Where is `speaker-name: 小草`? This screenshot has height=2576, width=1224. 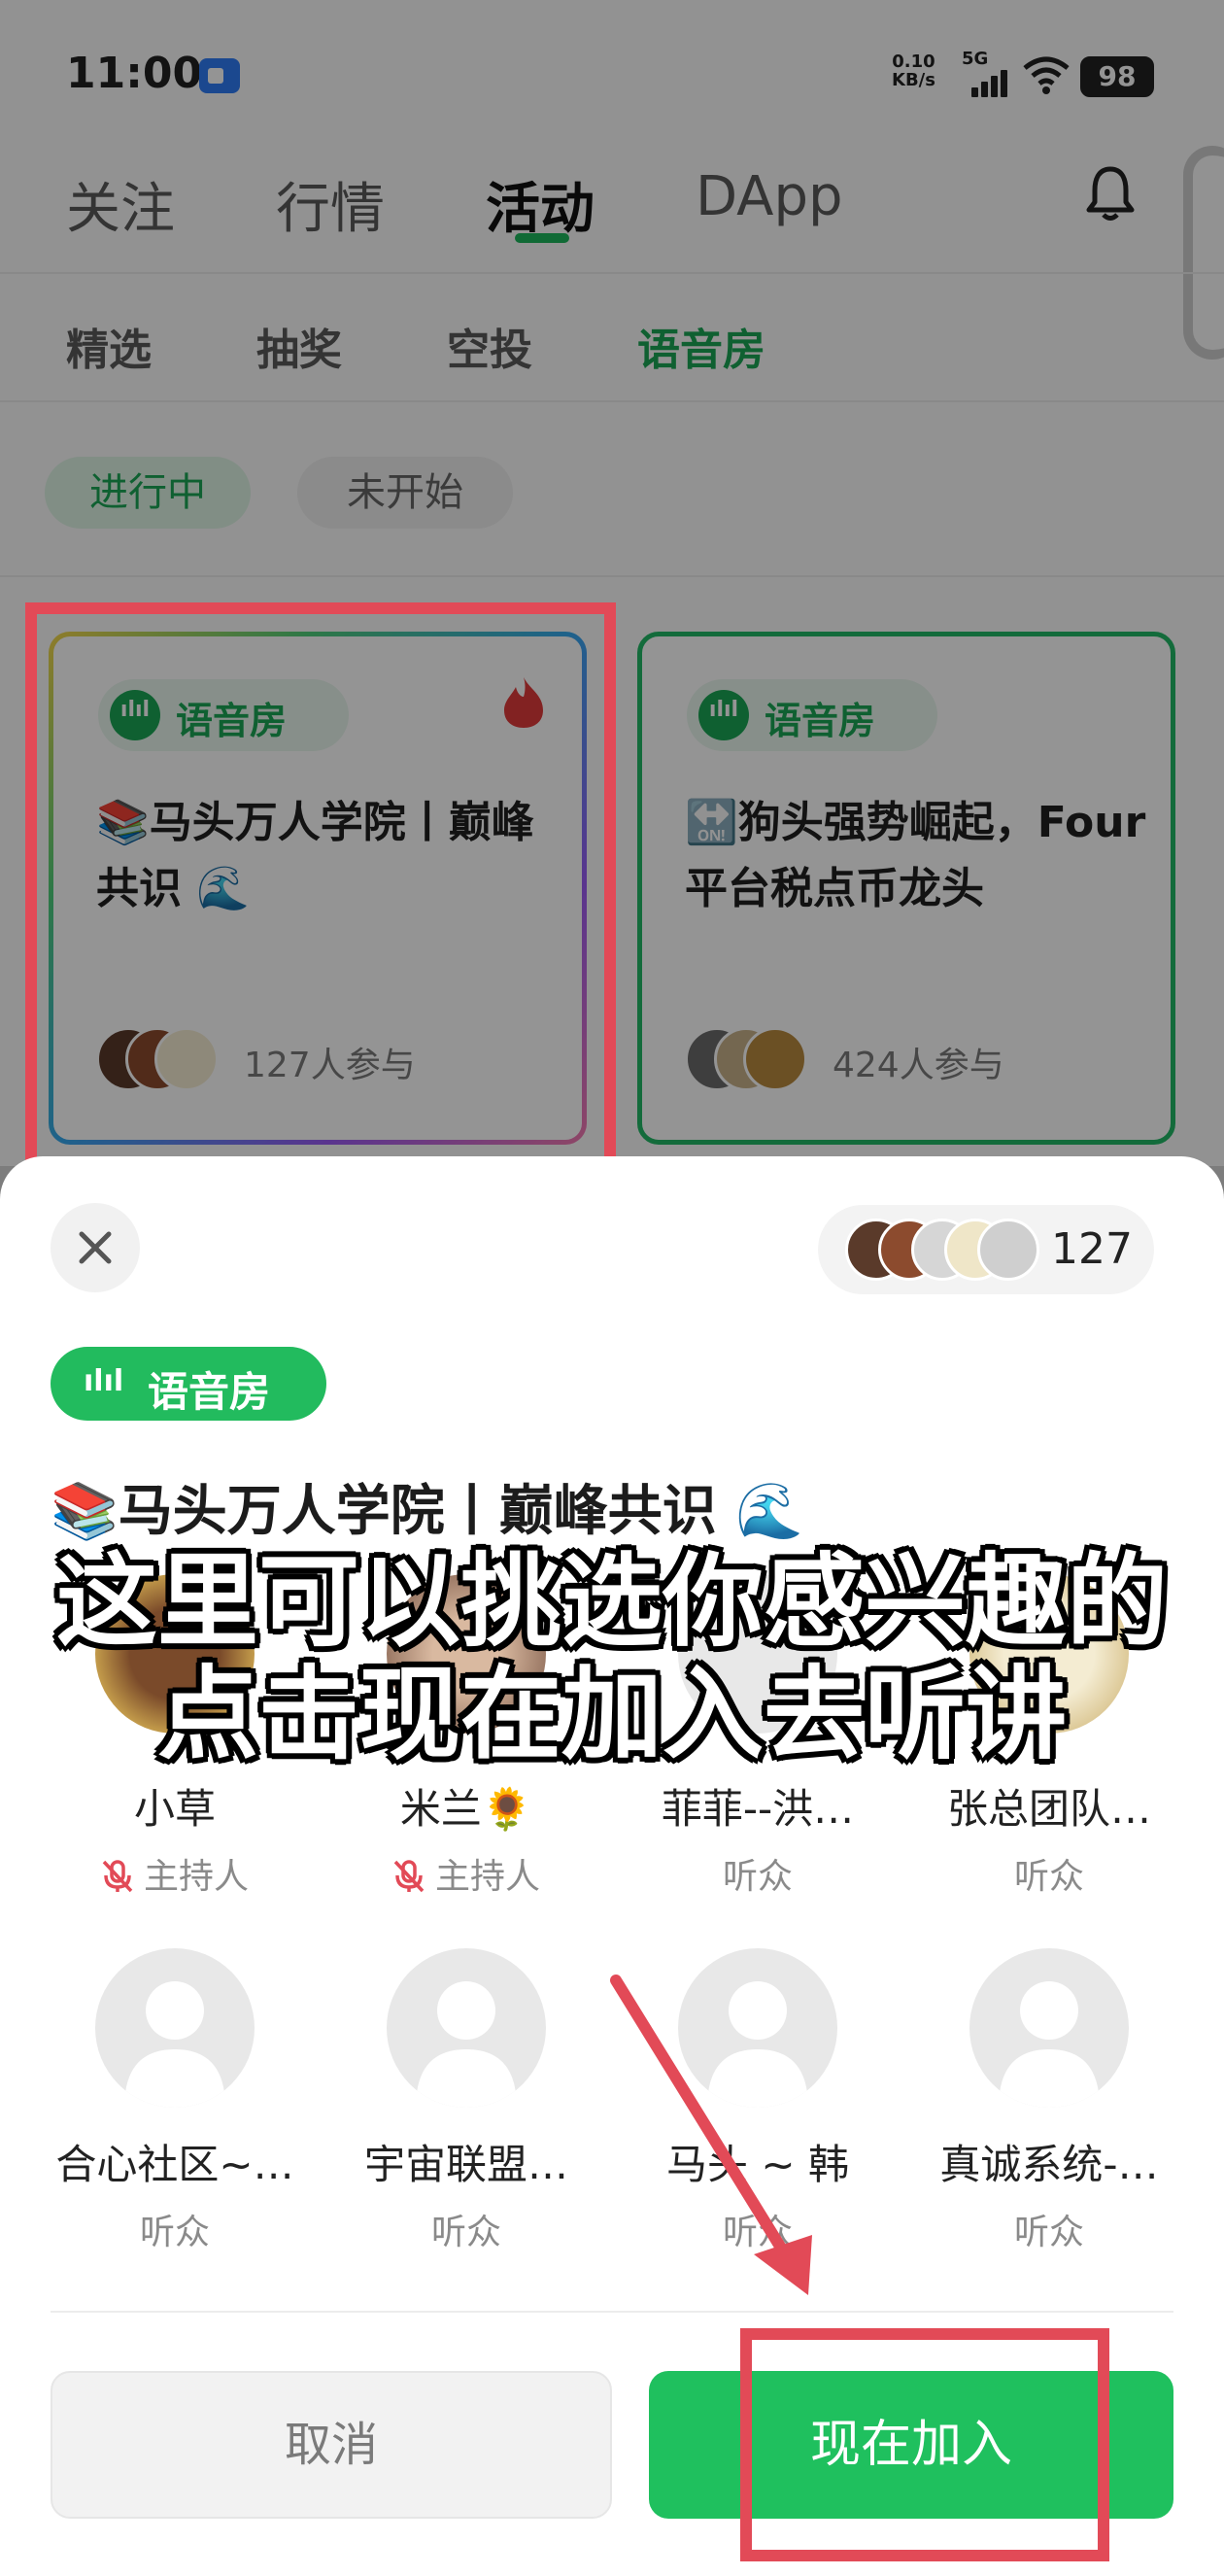 speaker-name: 小草 is located at coordinates (174, 1809).